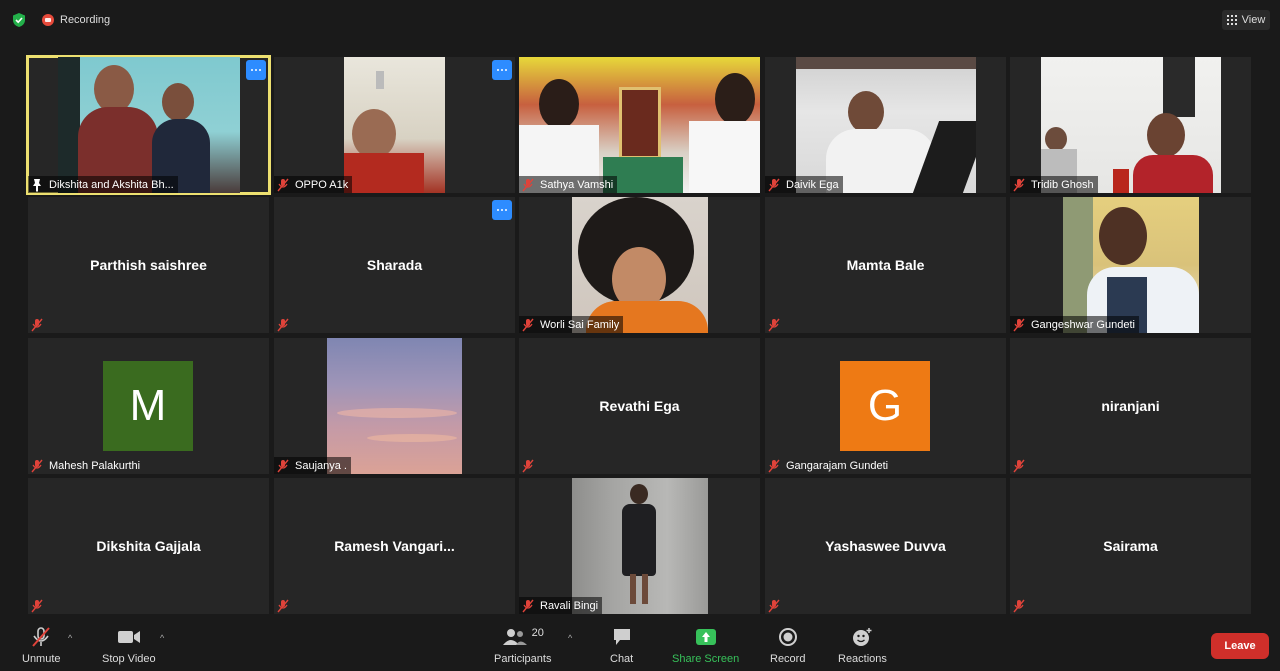 This screenshot has width=1280, height=671. What do you see at coordinates (394, 125) in the screenshot?
I see `participant-tile-oppo: OPPO A1k` at bounding box center [394, 125].